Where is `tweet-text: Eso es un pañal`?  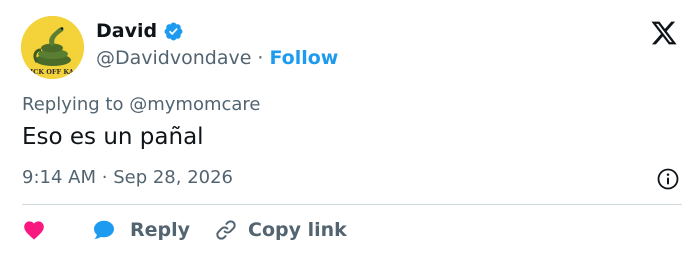 tweet-text: Eso es un pañal is located at coordinates (113, 137).